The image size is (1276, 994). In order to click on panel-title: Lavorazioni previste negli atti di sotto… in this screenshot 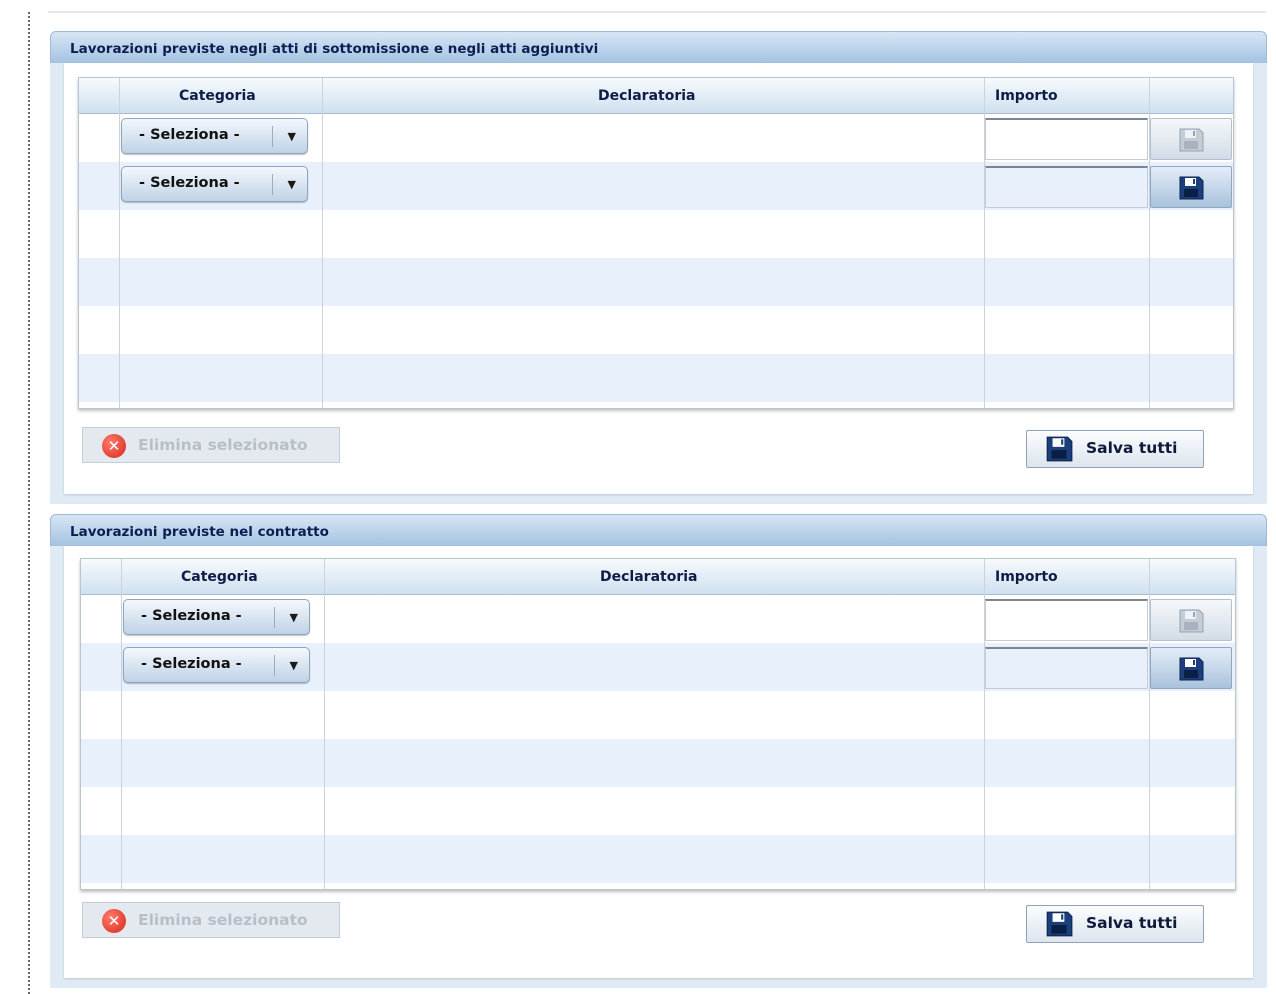, I will do `click(658, 47)`.